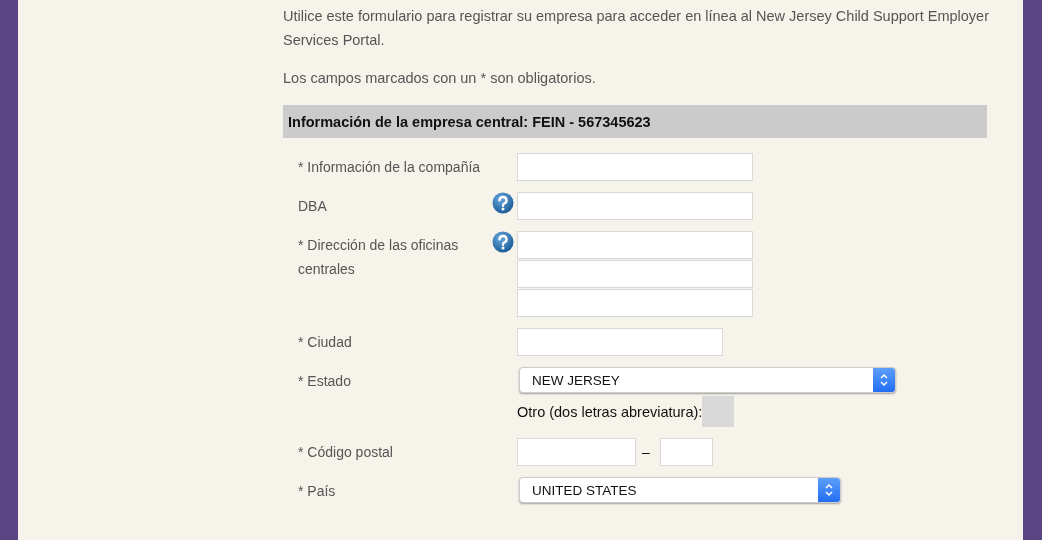  Describe the element at coordinates (680, 490) in the screenshot. I see `select-dropdown: UNITED STATES` at that location.